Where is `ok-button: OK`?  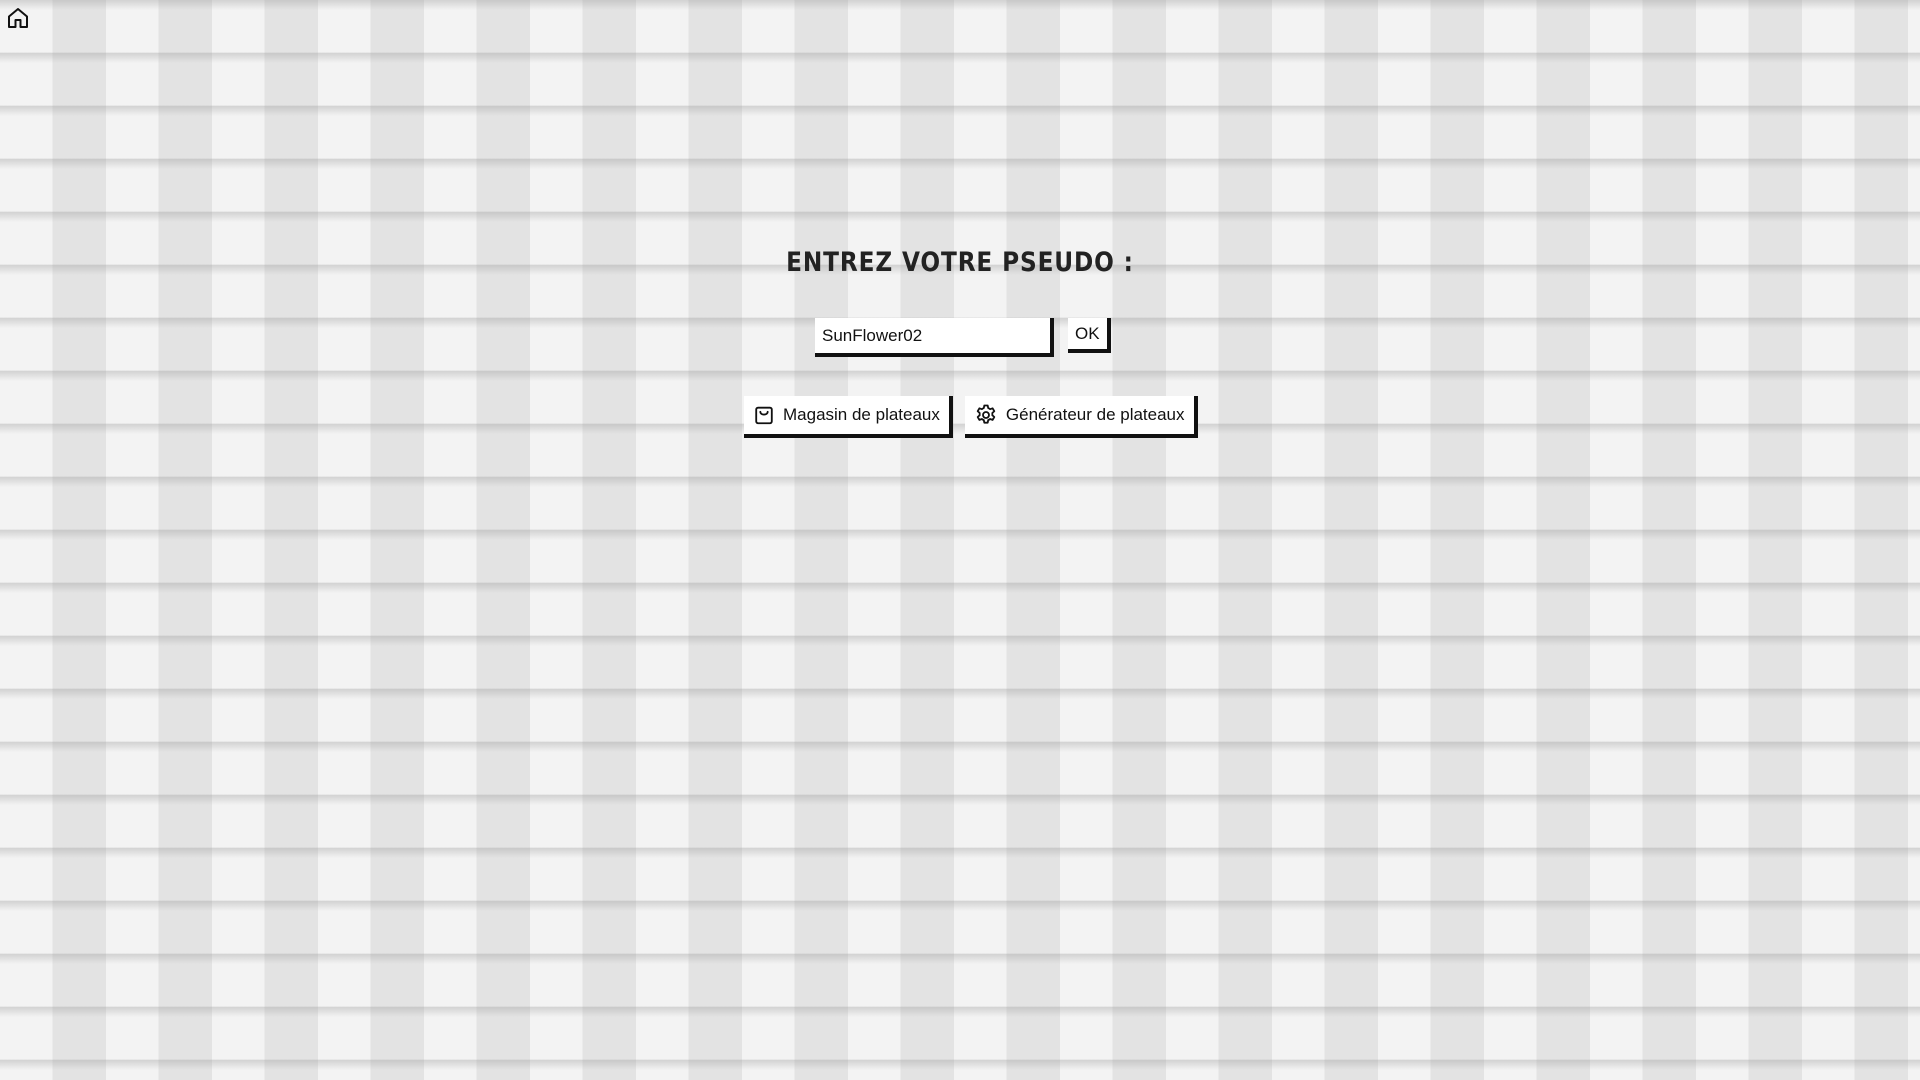 ok-button: OK is located at coordinates (1089, 335).